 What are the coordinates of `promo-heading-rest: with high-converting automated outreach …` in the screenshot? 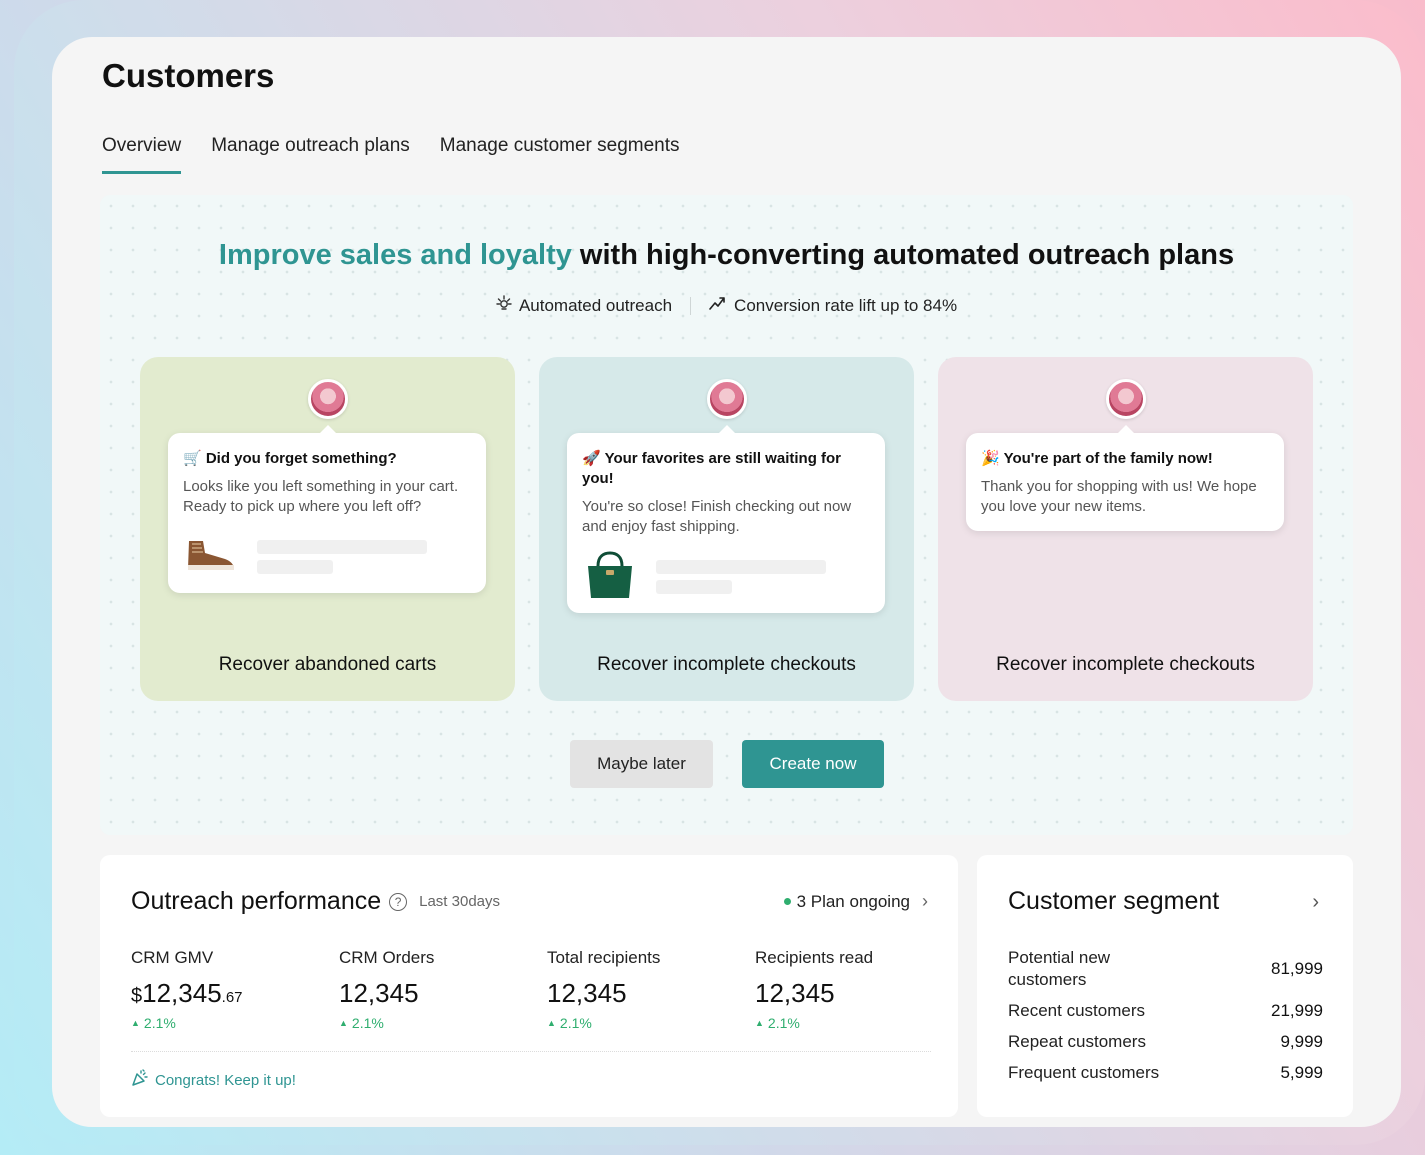 It's located at (903, 255).